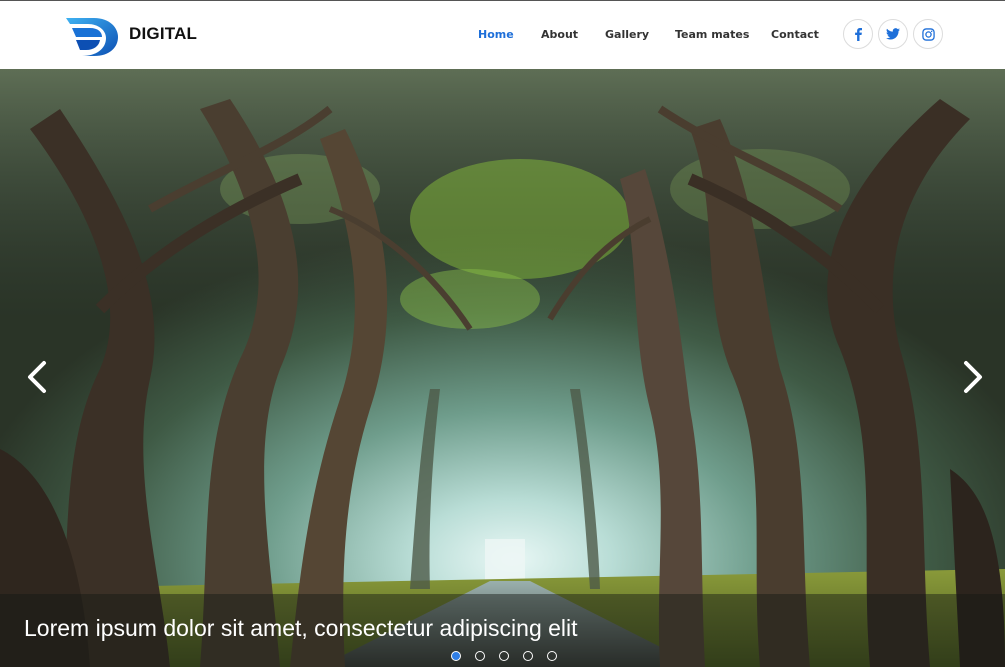 Image resolution: width=1005 pixels, height=667 pixels. I want to click on twitter-button, so click(893, 34).